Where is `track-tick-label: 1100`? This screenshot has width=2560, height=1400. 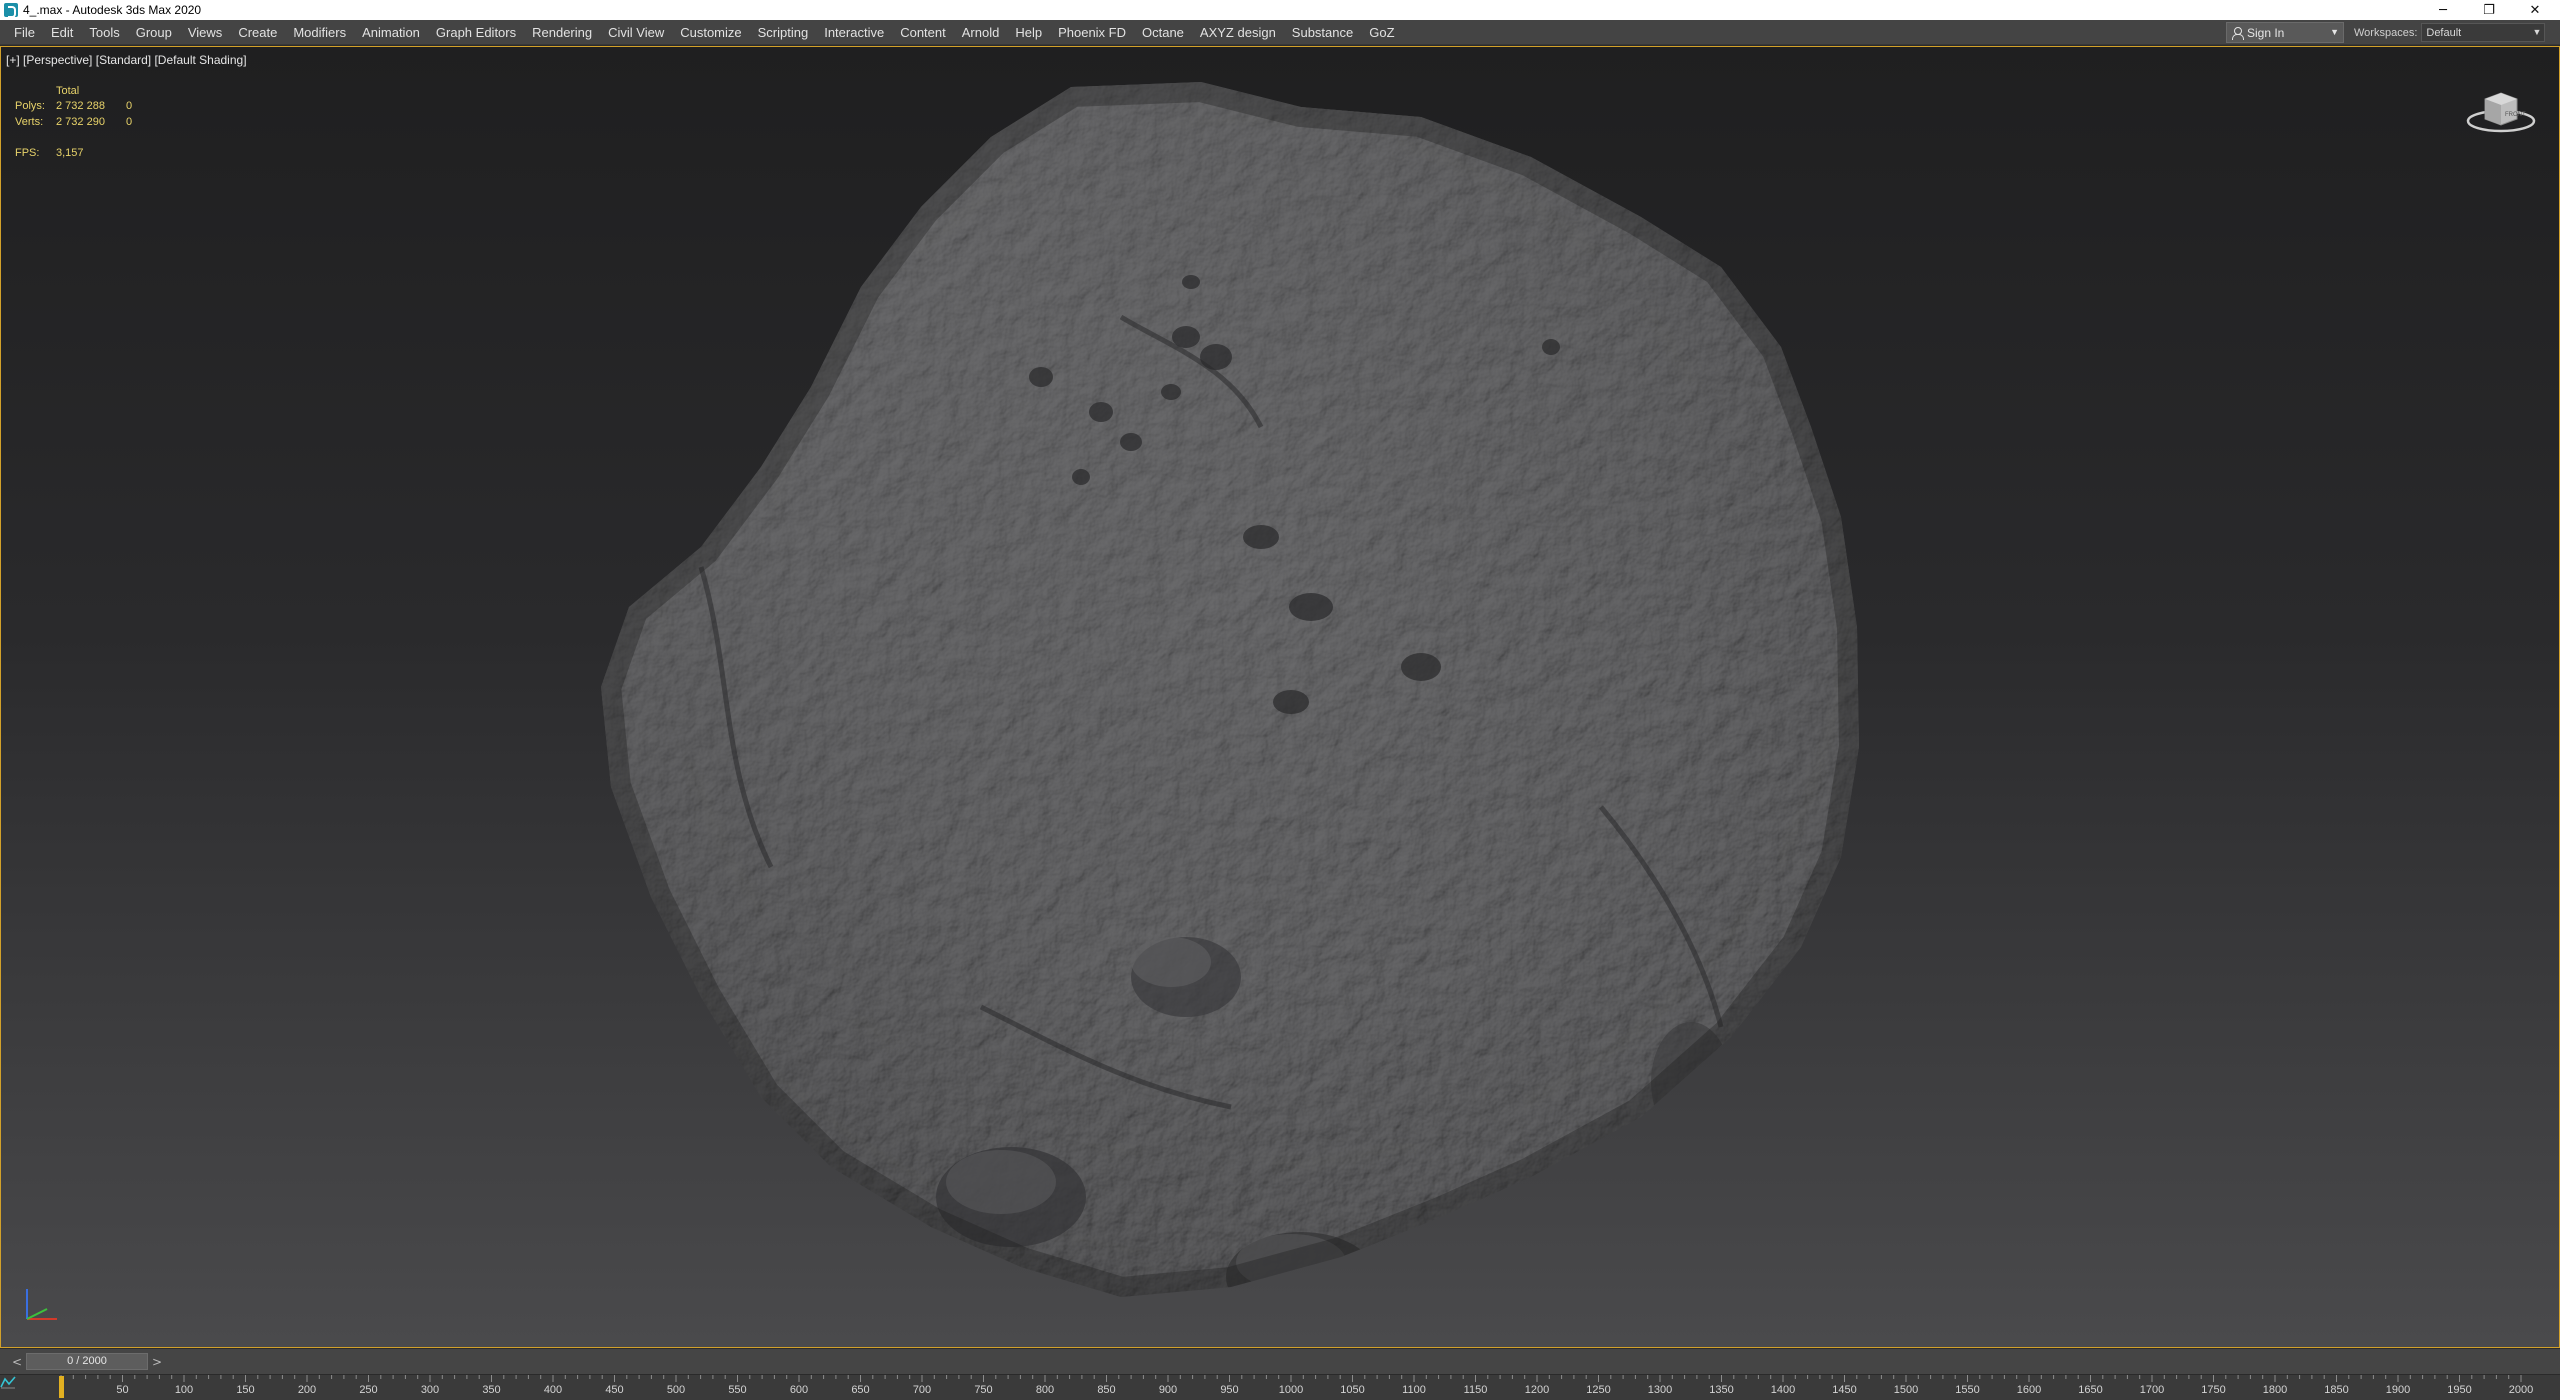
track-tick-label: 1100 is located at coordinates (1414, 1390).